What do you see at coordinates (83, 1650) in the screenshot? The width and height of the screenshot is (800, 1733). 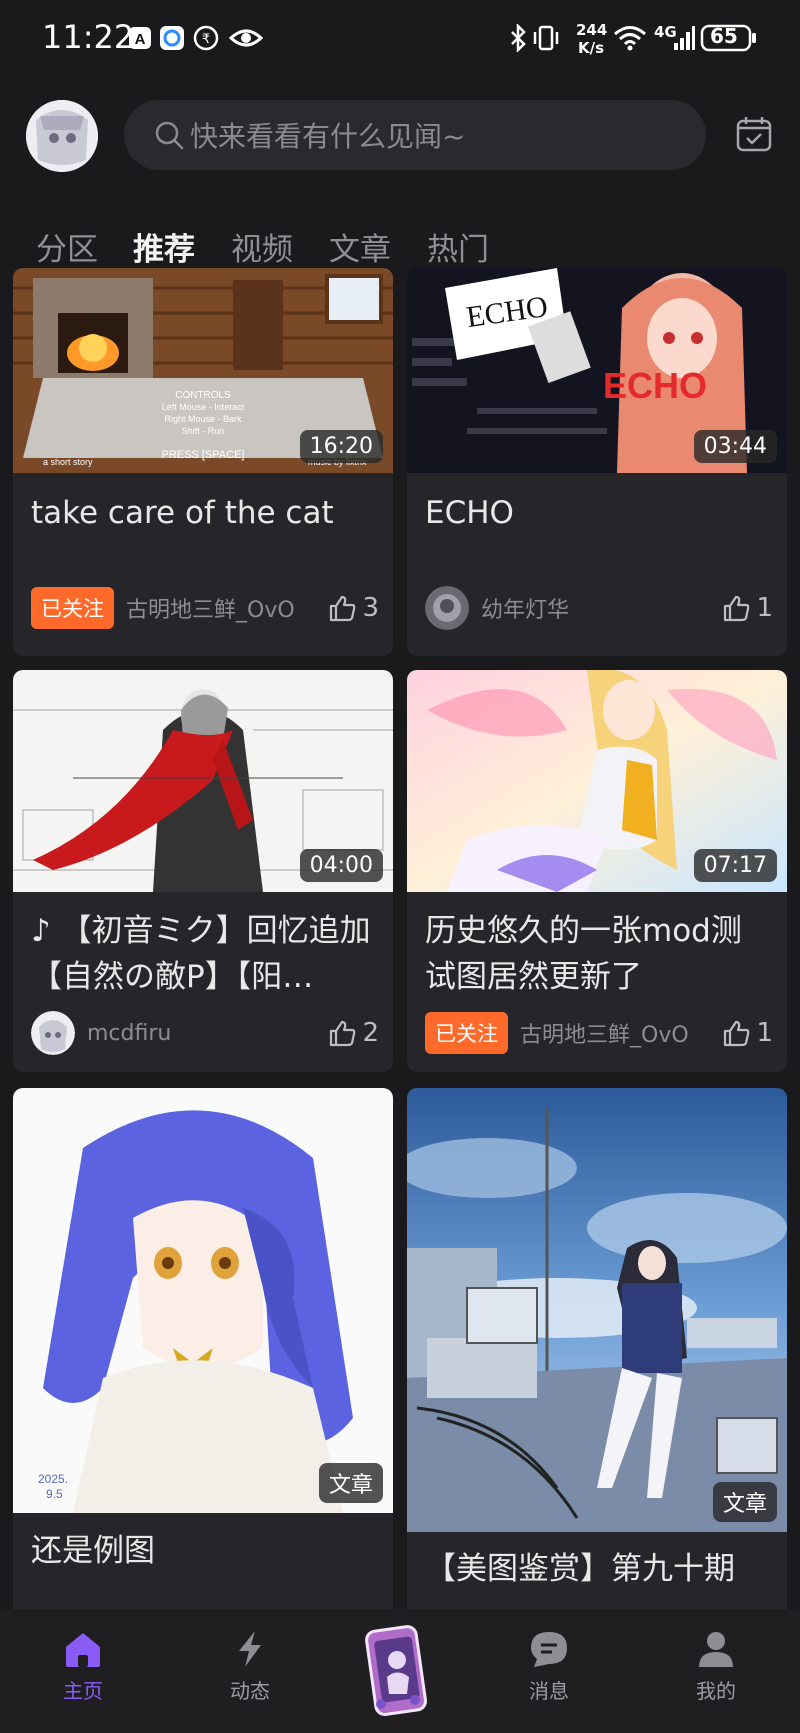 I see `home-icon` at bounding box center [83, 1650].